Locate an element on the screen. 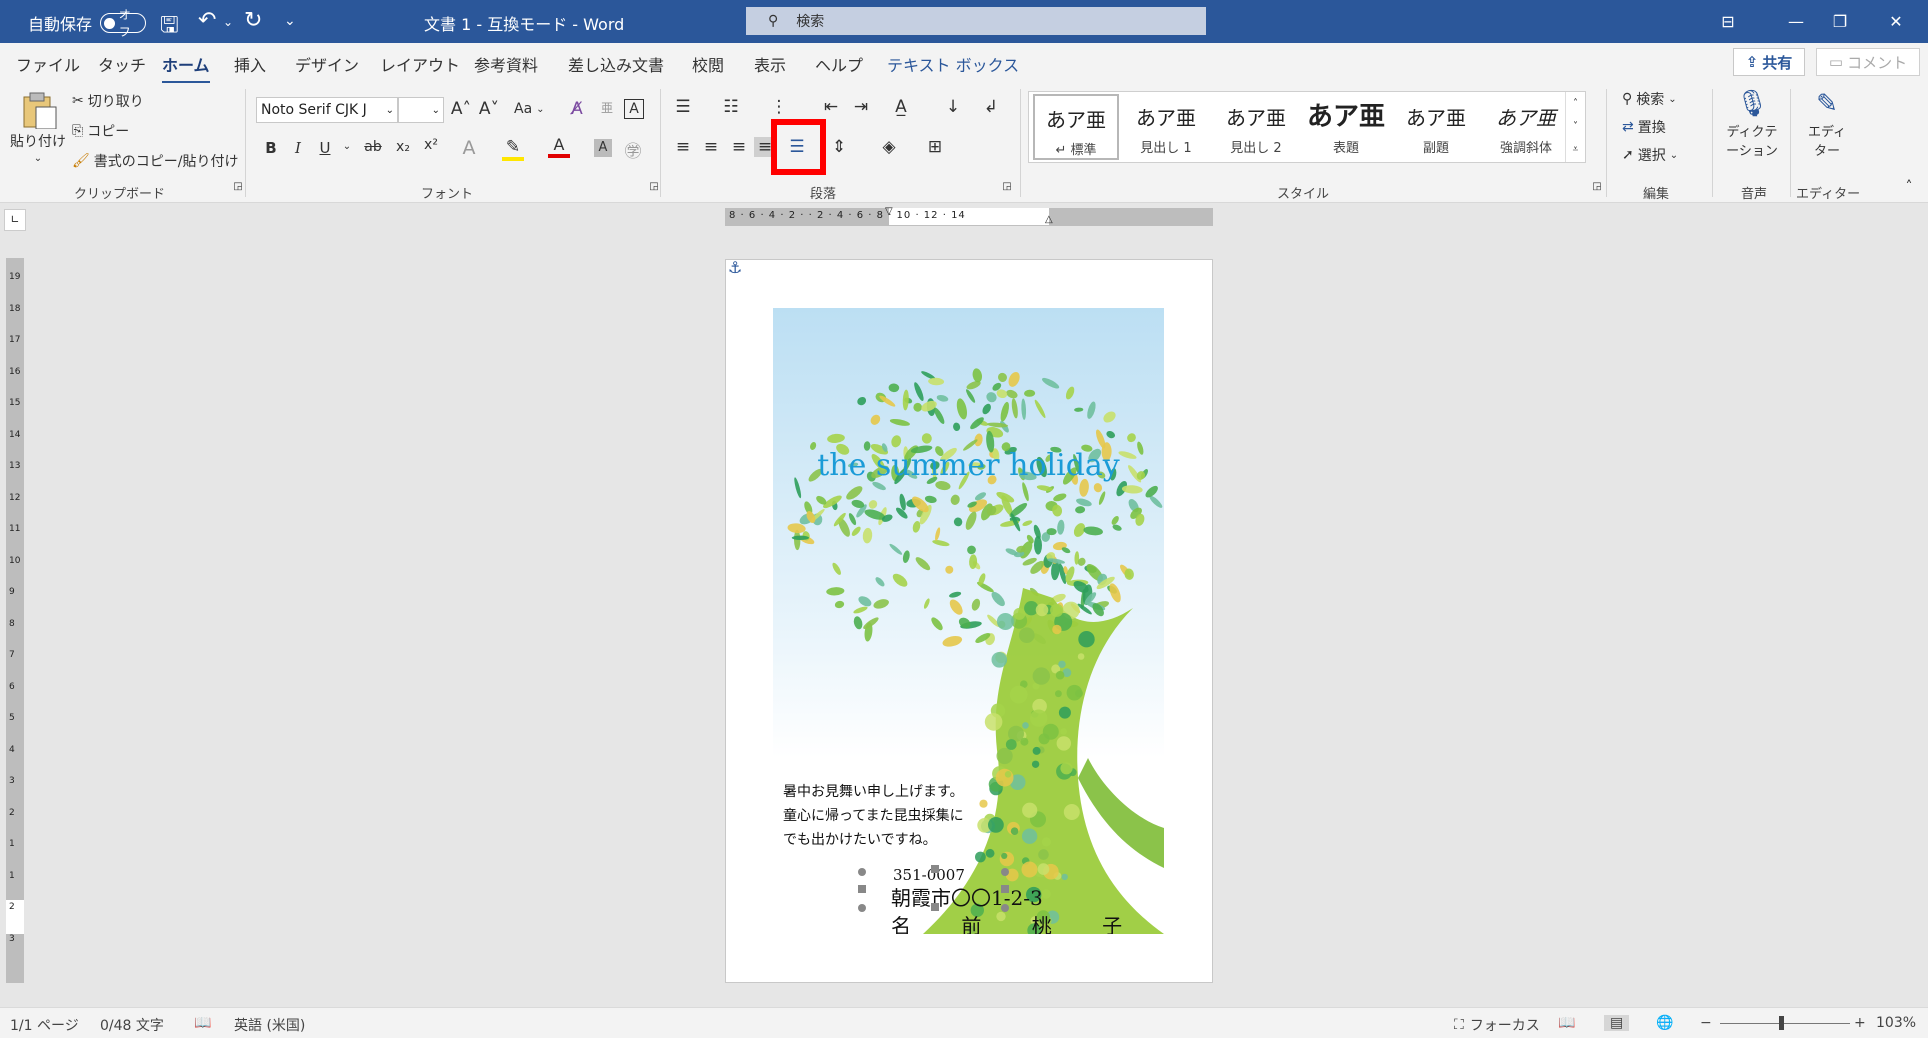  numbering-icon: ☷ is located at coordinates (731, 107).